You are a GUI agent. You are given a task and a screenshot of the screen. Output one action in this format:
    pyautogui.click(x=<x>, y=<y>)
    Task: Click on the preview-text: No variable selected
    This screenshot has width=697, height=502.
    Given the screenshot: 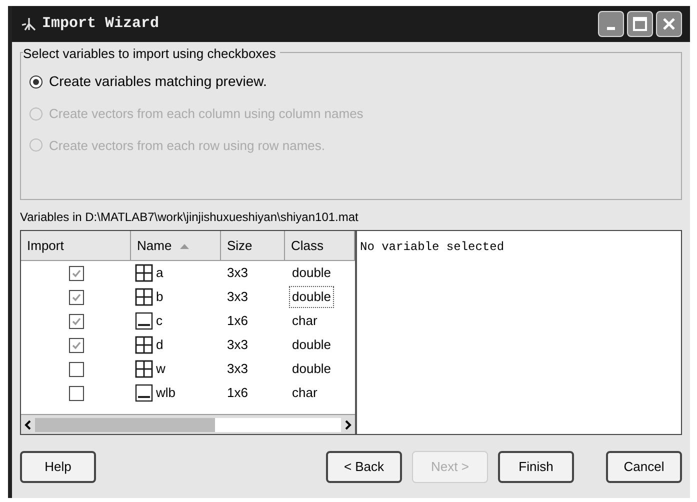 What is the action you would take?
    pyautogui.click(x=432, y=247)
    